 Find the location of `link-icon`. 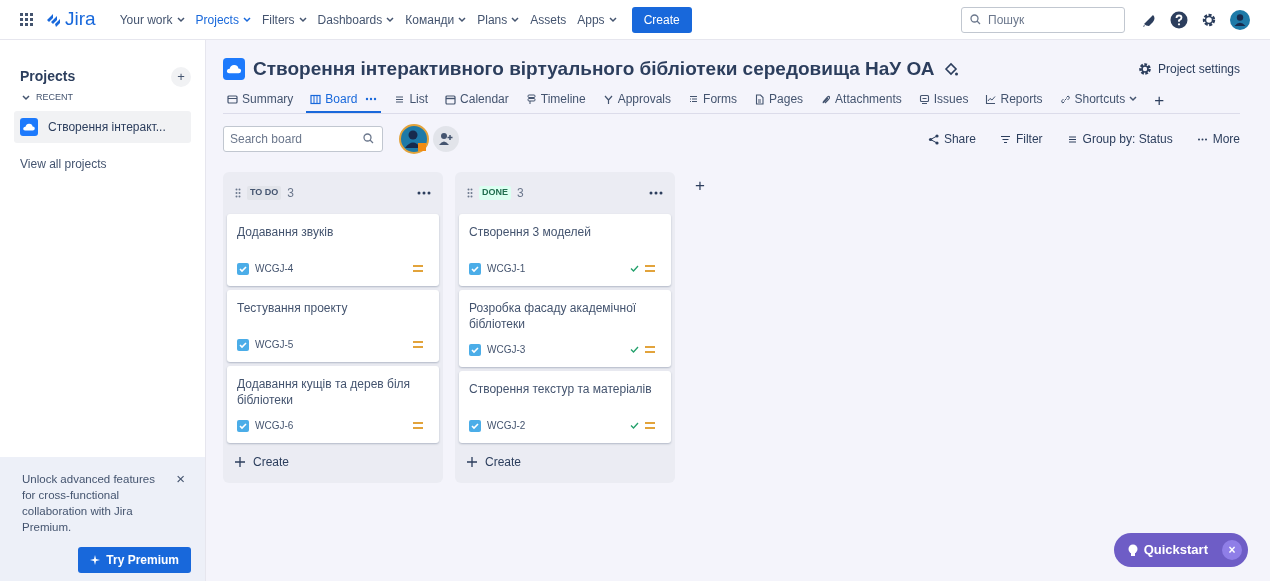

link-icon is located at coordinates (1065, 99).